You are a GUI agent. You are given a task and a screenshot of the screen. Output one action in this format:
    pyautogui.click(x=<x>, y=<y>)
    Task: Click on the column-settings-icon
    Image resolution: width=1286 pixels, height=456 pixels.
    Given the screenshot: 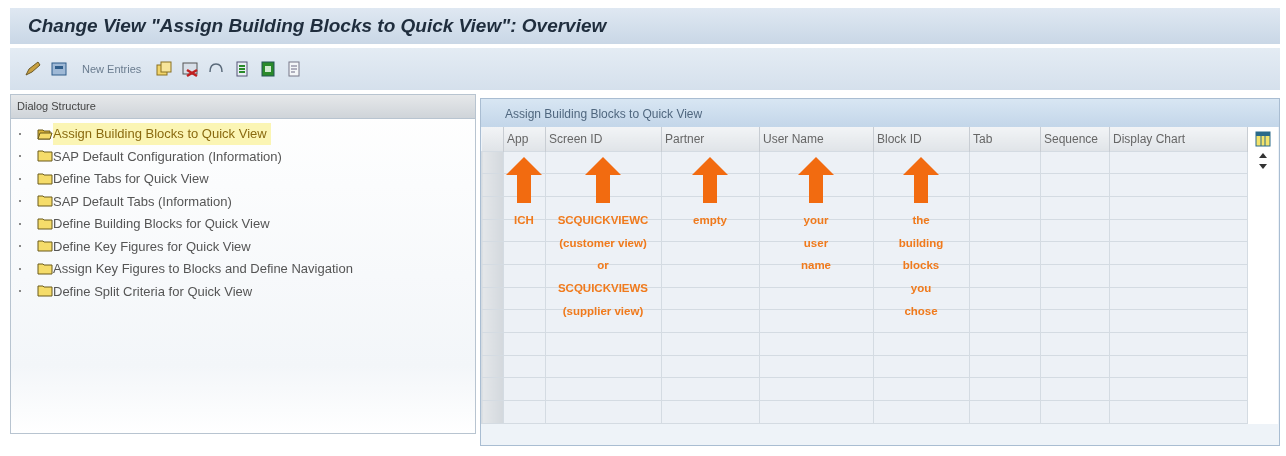 What is the action you would take?
    pyautogui.click(x=1263, y=139)
    